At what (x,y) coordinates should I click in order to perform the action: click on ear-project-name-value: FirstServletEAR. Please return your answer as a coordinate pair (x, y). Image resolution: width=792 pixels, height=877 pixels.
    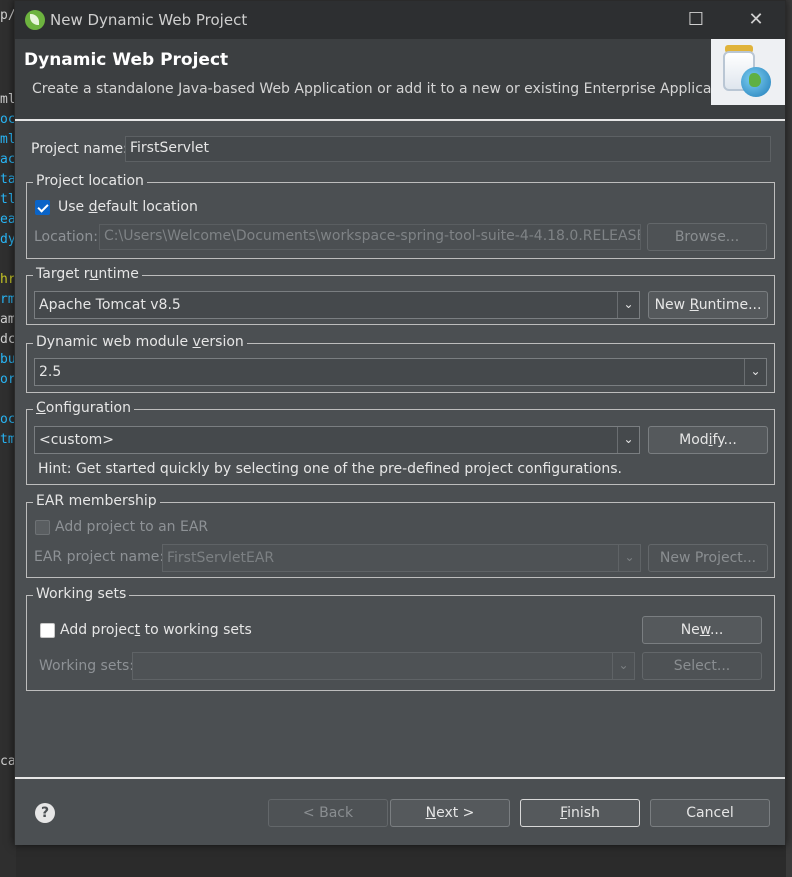
    Looking at the image, I should click on (221, 558).